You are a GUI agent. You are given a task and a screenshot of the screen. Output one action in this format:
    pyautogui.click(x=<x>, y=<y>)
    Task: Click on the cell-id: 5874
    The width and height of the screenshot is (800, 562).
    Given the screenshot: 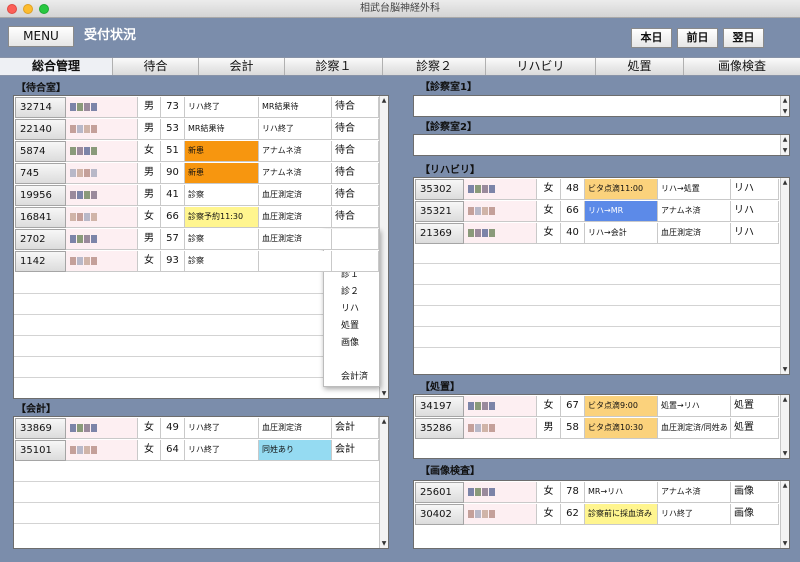 What is the action you would take?
    pyautogui.click(x=40, y=151)
    